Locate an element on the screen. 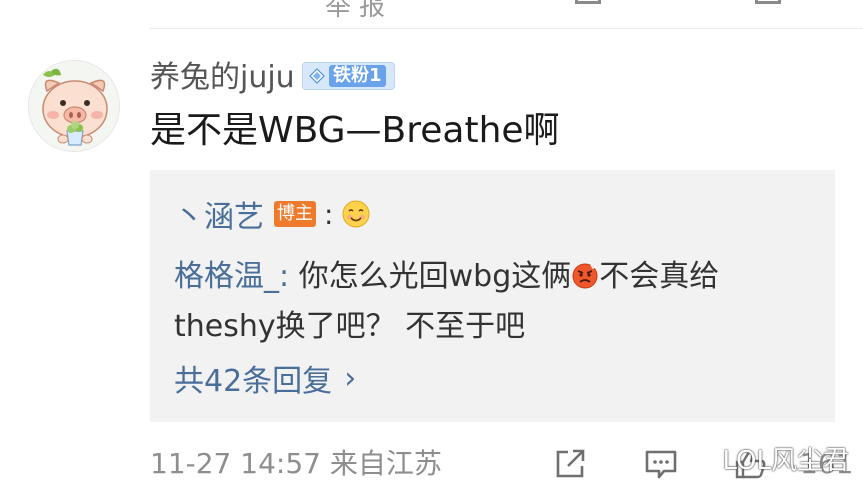 Image resolution: width=863 pixels, height=486 pixels. fan-badge: 铁粉1 is located at coordinates (348, 76).